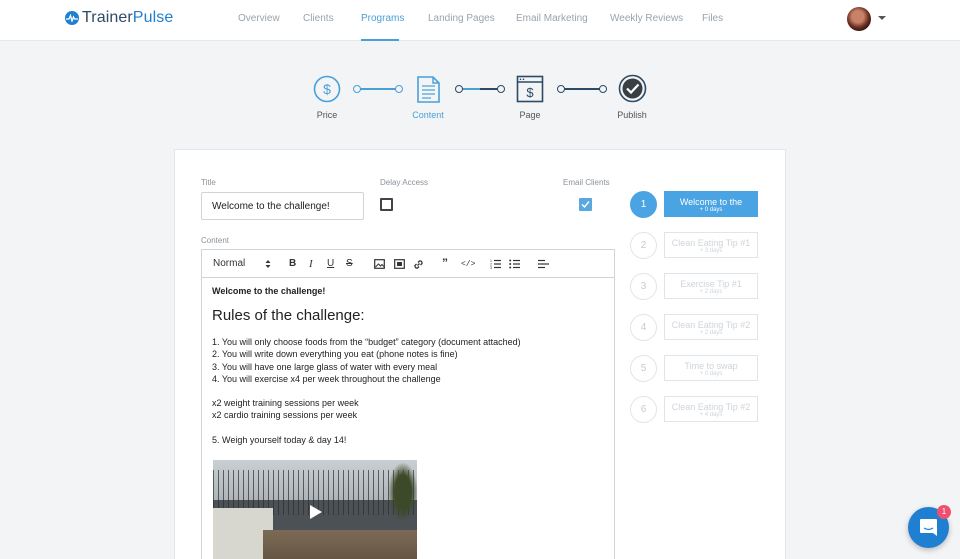  I want to click on email-clients-checkbox, so click(585, 204).